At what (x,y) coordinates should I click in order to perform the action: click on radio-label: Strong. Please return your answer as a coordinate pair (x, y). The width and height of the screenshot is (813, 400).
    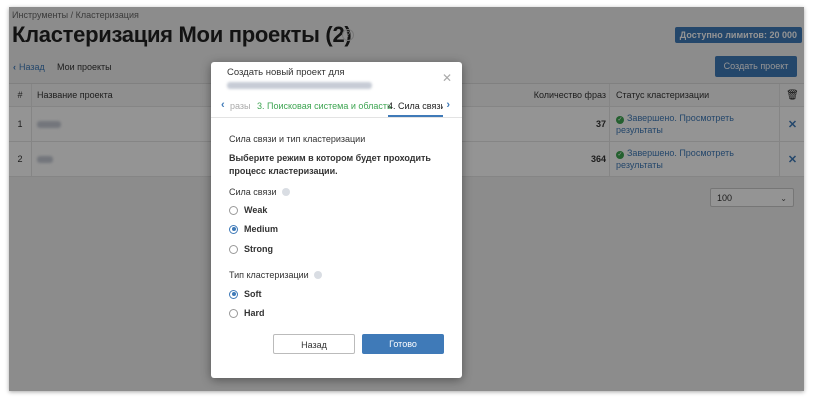
    Looking at the image, I should click on (258, 249).